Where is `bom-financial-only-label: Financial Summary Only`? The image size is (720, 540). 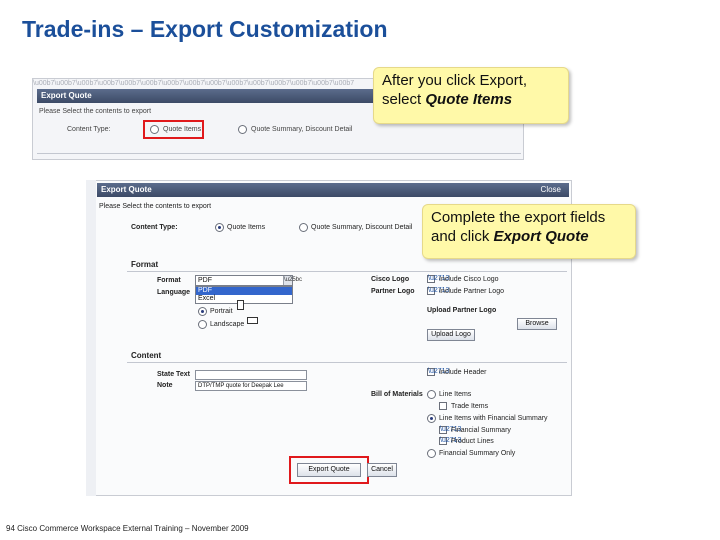 bom-financial-only-label: Financial Summary Only is located at coordinates (477, 453).